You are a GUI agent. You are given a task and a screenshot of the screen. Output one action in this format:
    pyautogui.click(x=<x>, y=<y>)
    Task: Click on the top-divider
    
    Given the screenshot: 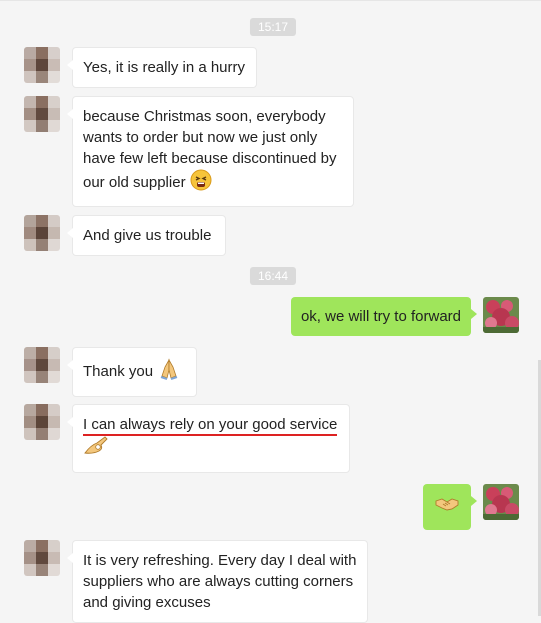 What is the action you would take?
    pyautogui.click(x=270, y=0)
    